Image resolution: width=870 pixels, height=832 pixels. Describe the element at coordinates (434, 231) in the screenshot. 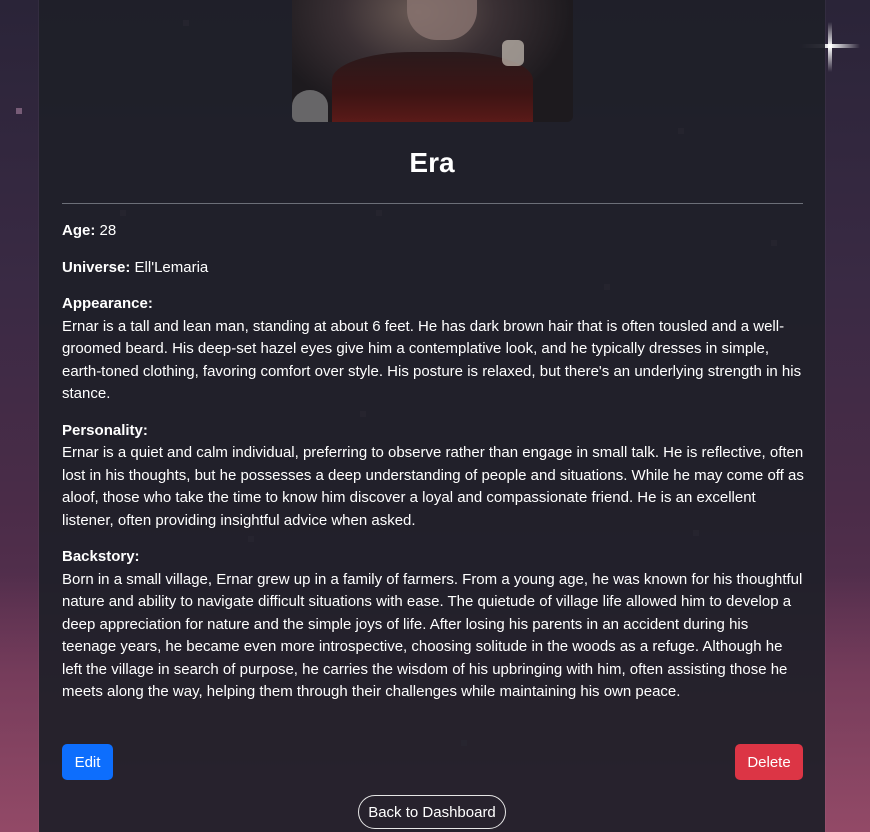

I see `age-row: Age: 28` at that location.